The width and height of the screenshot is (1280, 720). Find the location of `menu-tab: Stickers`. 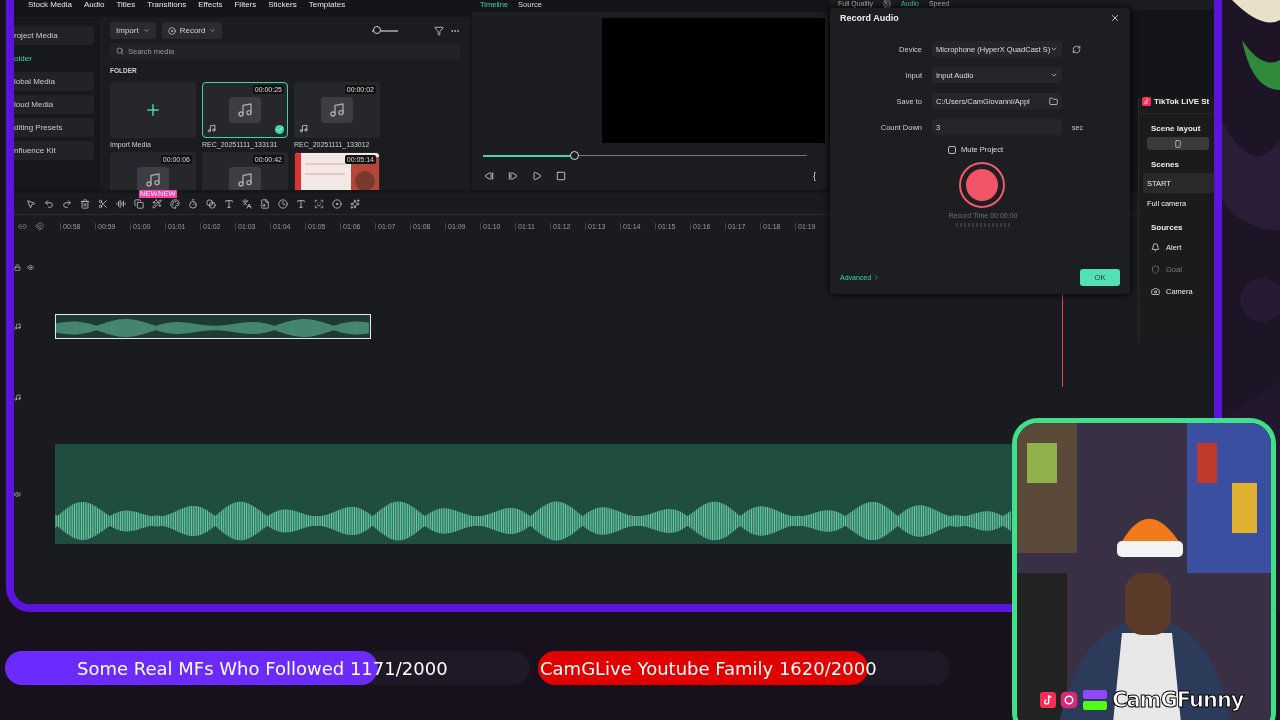

menu-tab: Stickers is located at coordinates (282, 4).